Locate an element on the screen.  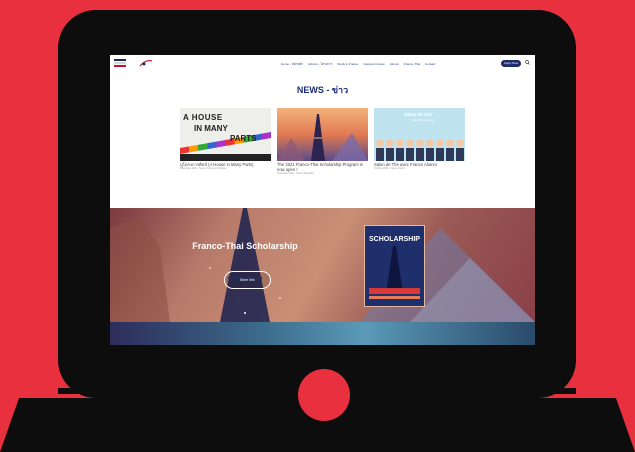
power-button is located at coordinates (324, 395).